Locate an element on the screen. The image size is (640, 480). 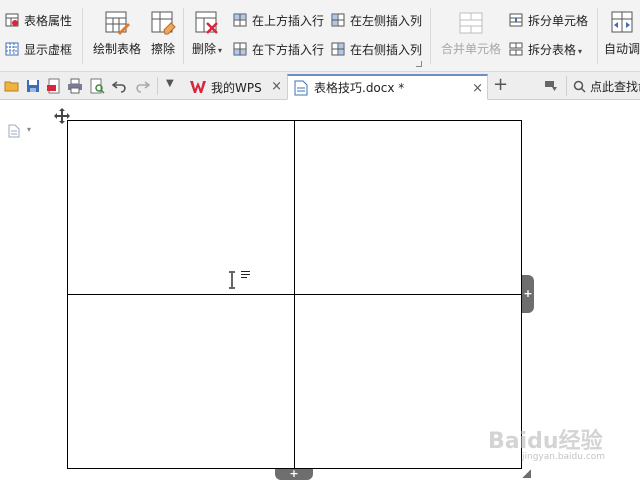
customize-dropdown-icon: ▼ is located at coordinates (170, 83).